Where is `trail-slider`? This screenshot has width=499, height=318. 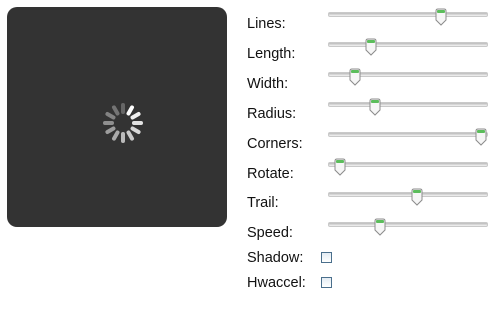
trail-slider is located at coordinates (408, 198).